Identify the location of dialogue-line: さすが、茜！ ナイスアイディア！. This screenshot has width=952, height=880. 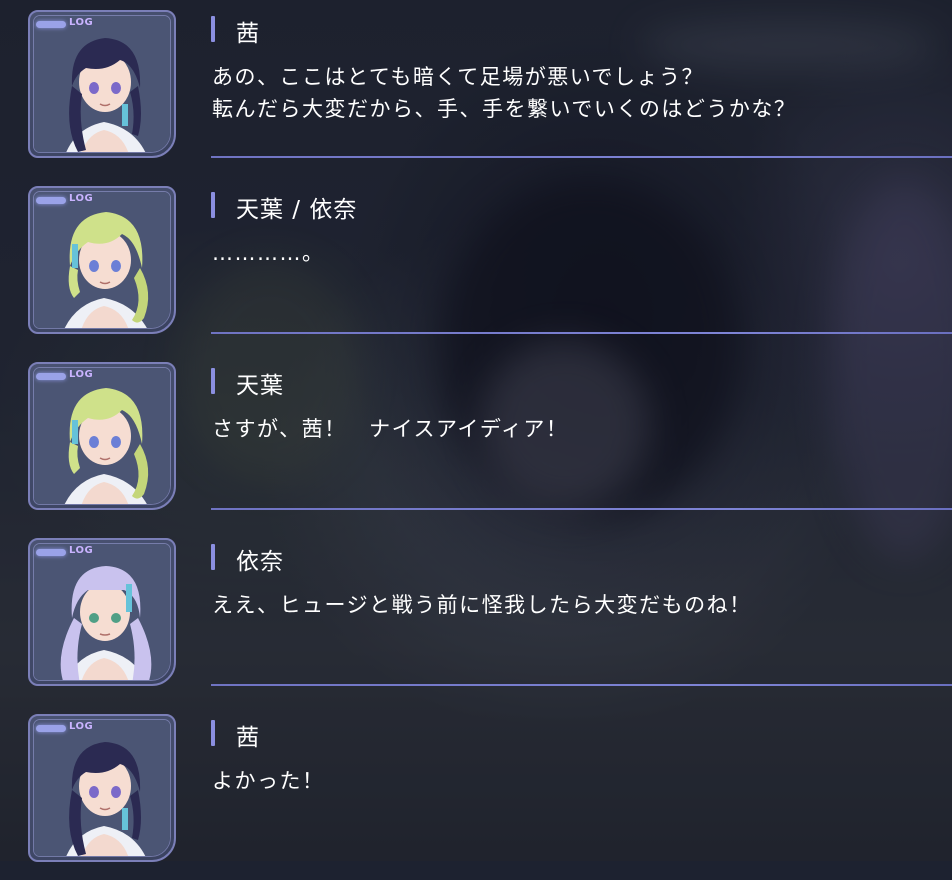
(390, 429).